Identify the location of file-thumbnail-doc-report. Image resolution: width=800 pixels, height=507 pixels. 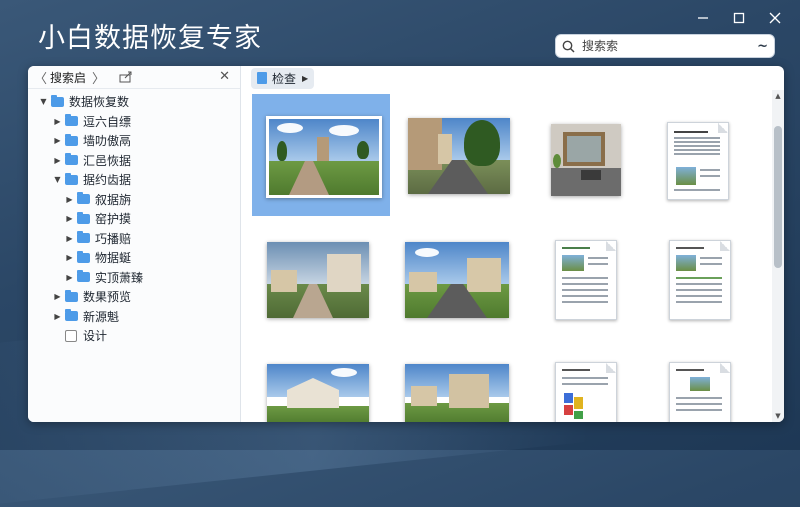
(595, 279).